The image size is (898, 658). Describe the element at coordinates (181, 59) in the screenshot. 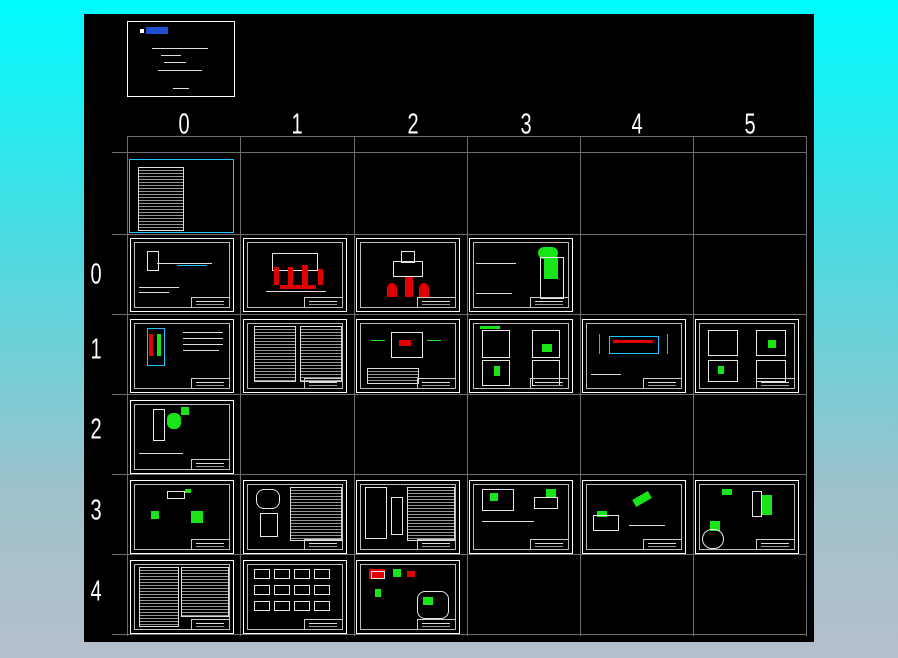

I see `cover-sheet` at that location.